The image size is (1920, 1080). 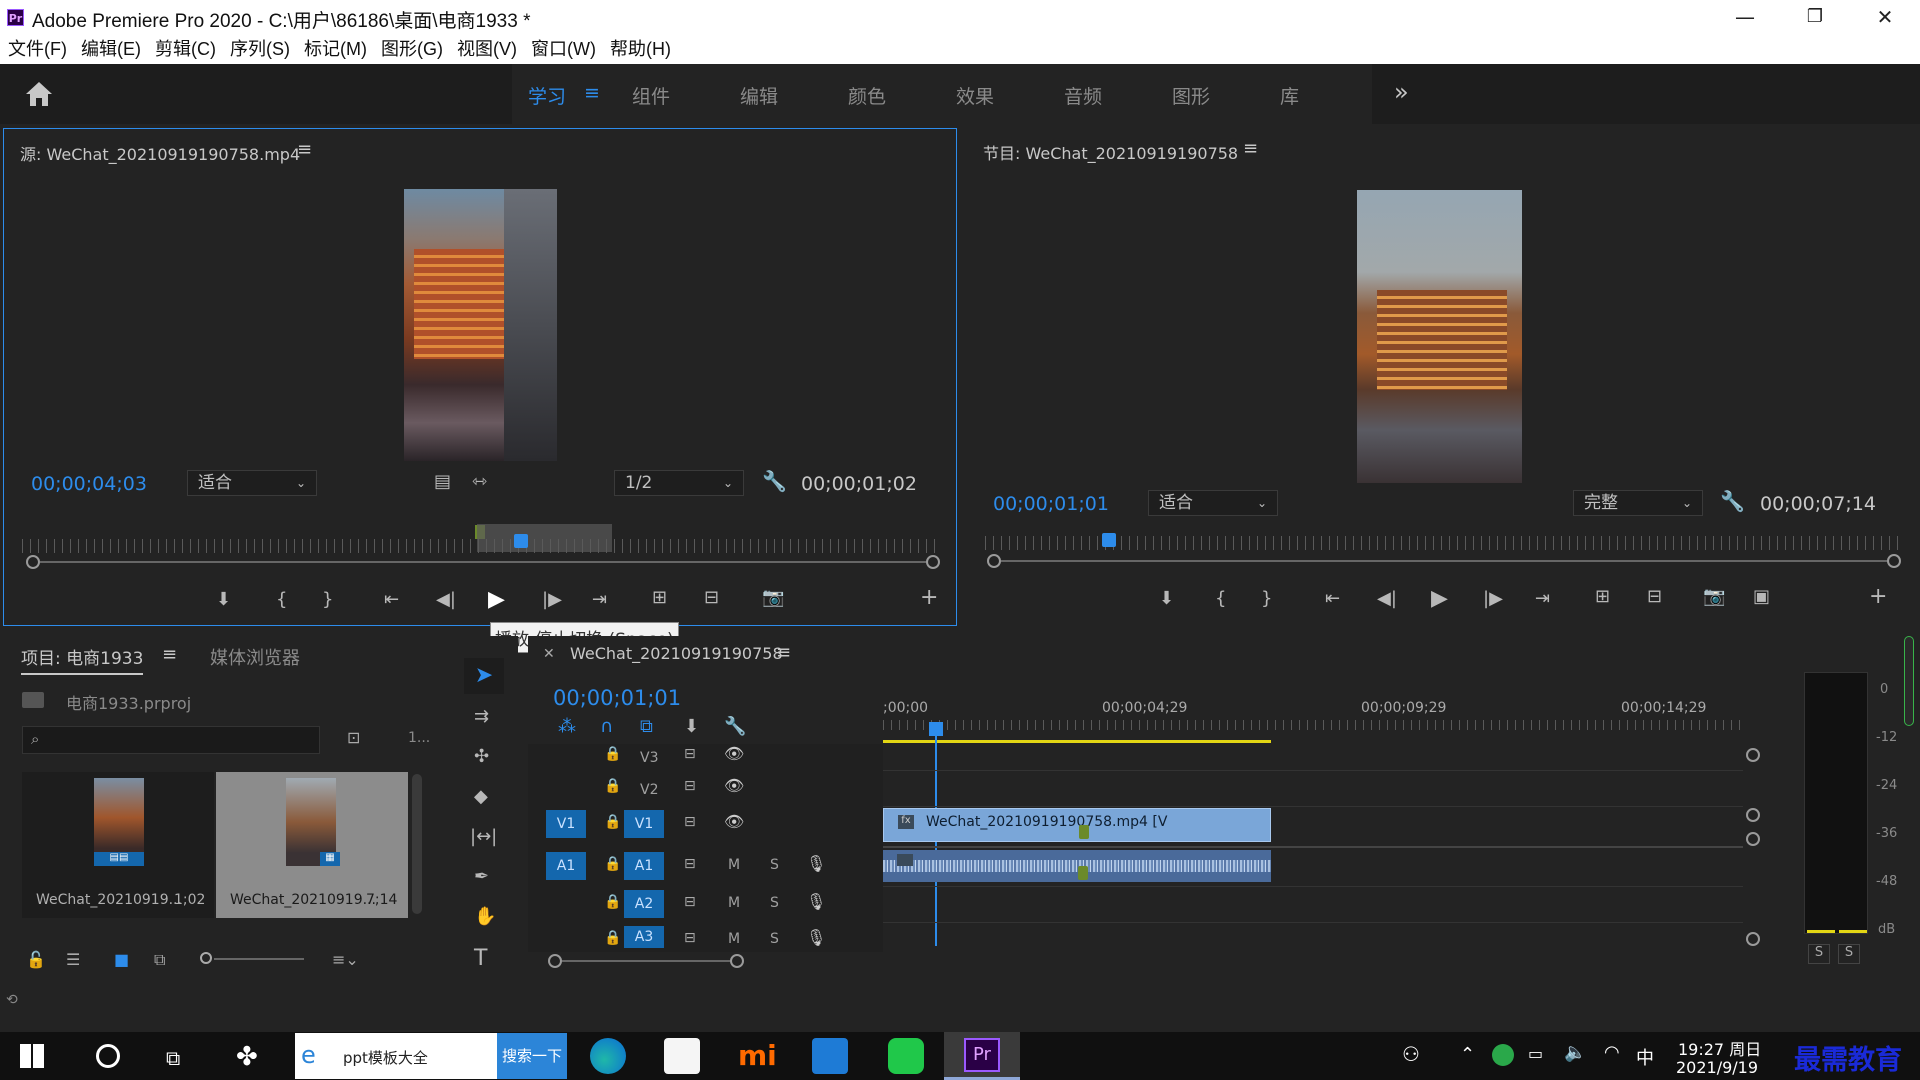 I want to click on windows-start-icon, so click(x=32, y=1056).